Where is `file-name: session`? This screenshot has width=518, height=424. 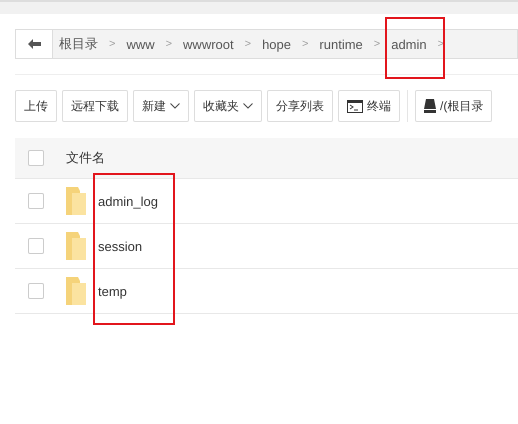 file-name: session is located at coordinates (120, 246).